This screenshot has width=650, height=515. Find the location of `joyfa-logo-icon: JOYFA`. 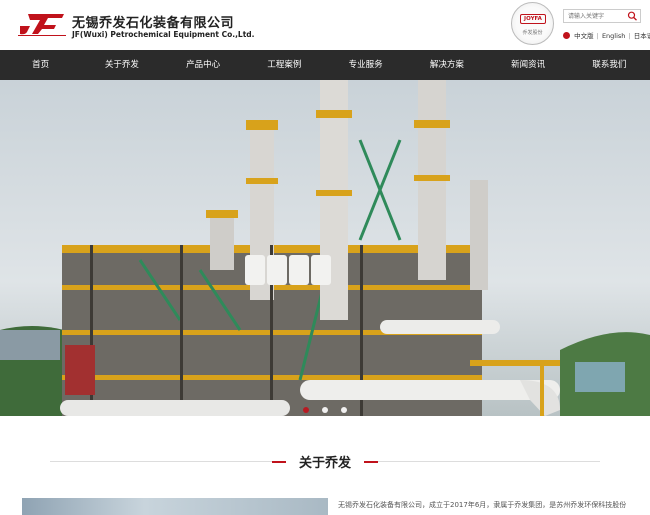

joyfa-logo-icon: JOYFA is located at coordinates (533, 19).